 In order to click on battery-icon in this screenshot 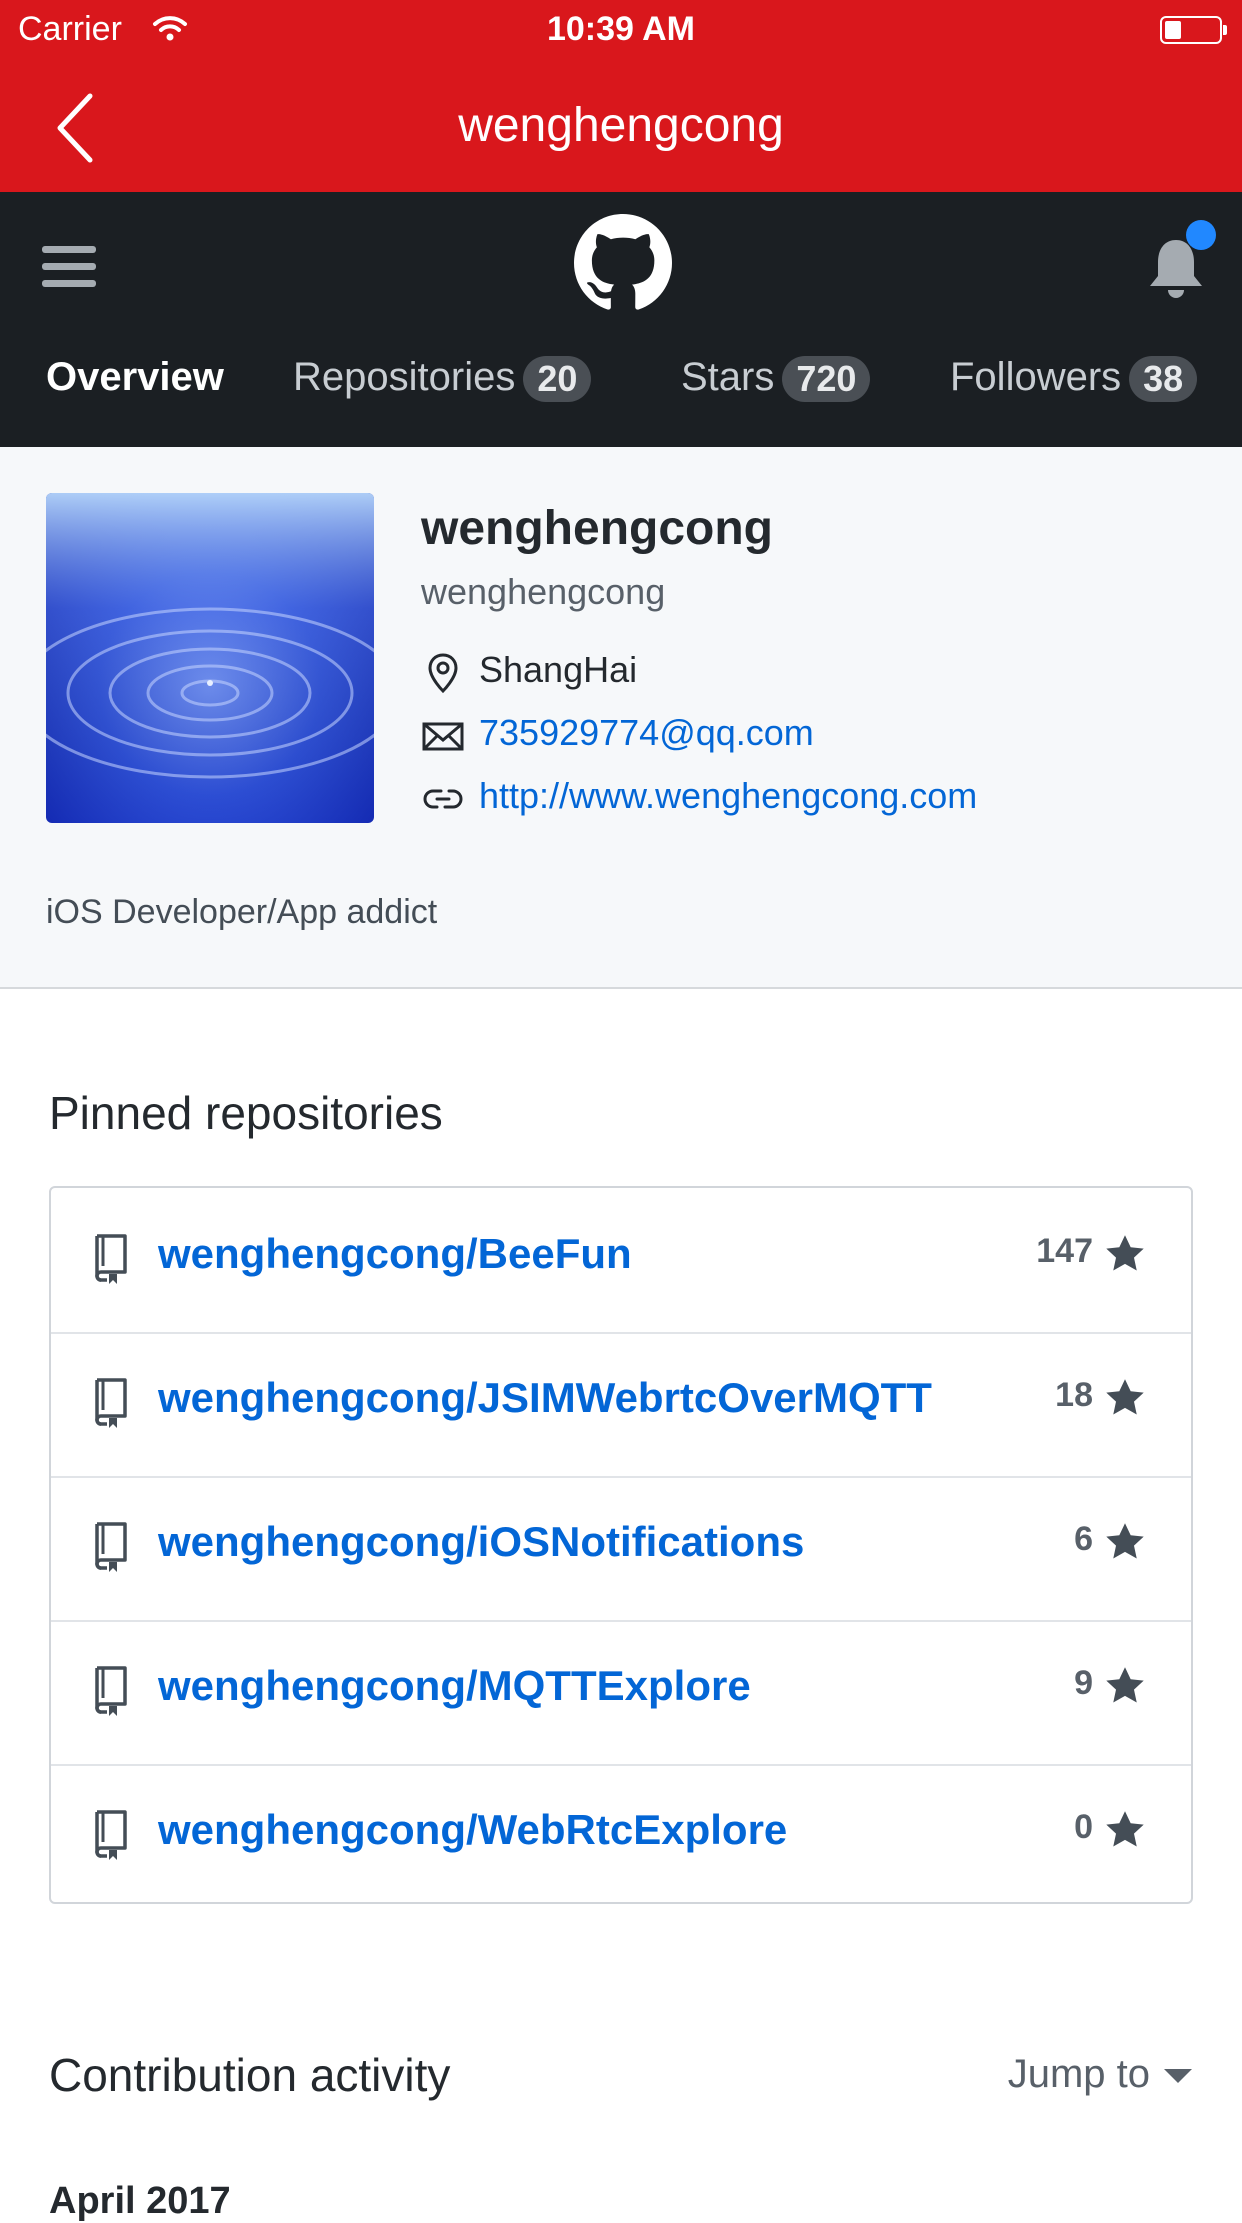, I will do `click(1193, 30)`.